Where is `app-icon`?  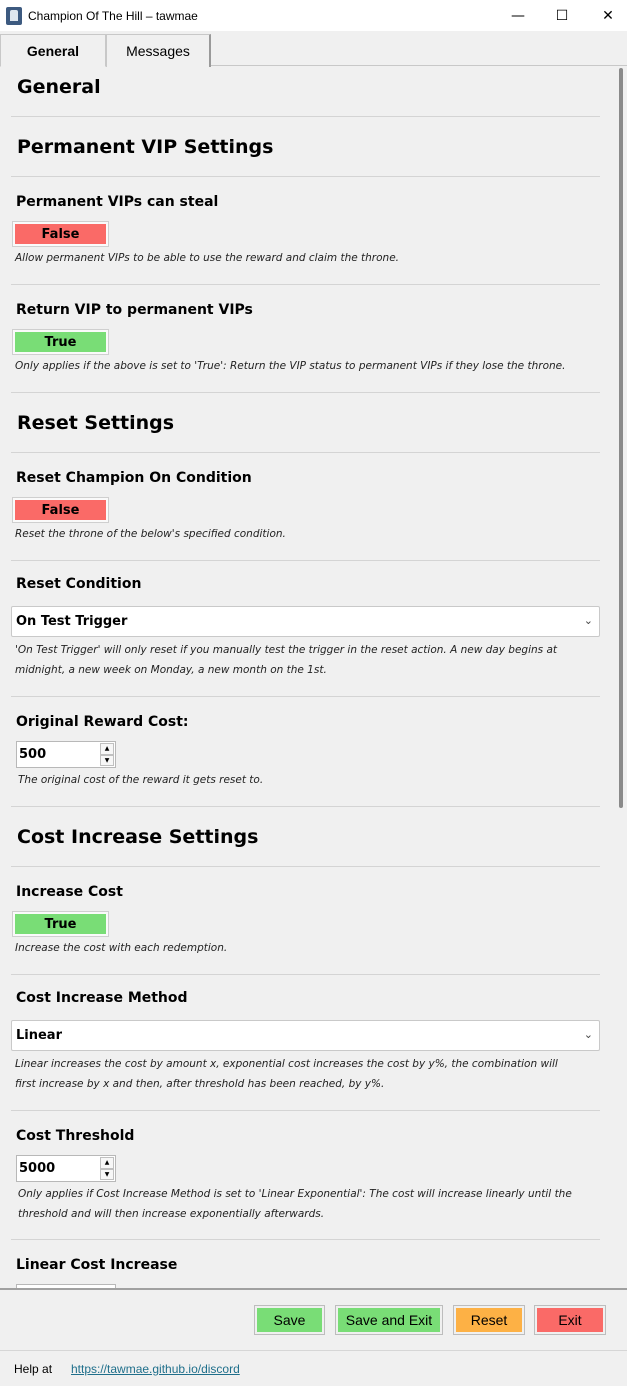
app-icon is located at coordinates (14, 15).